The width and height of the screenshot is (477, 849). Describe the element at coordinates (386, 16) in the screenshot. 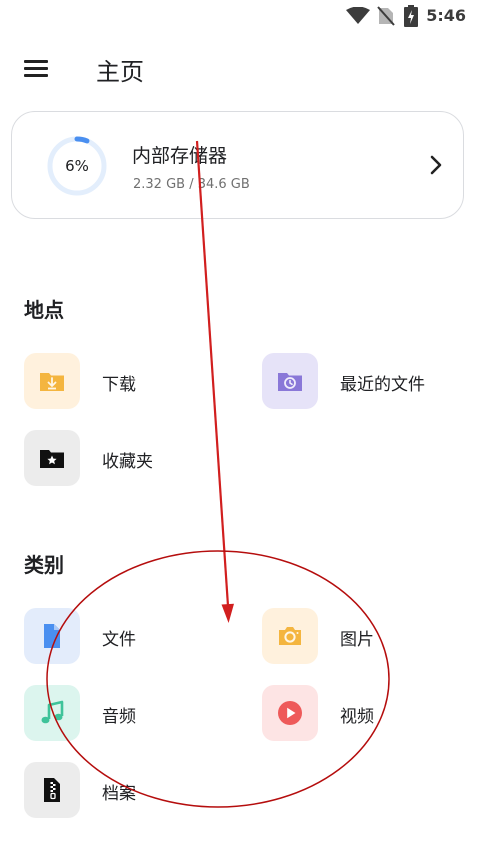

I see `no-sim-icon` at that location.